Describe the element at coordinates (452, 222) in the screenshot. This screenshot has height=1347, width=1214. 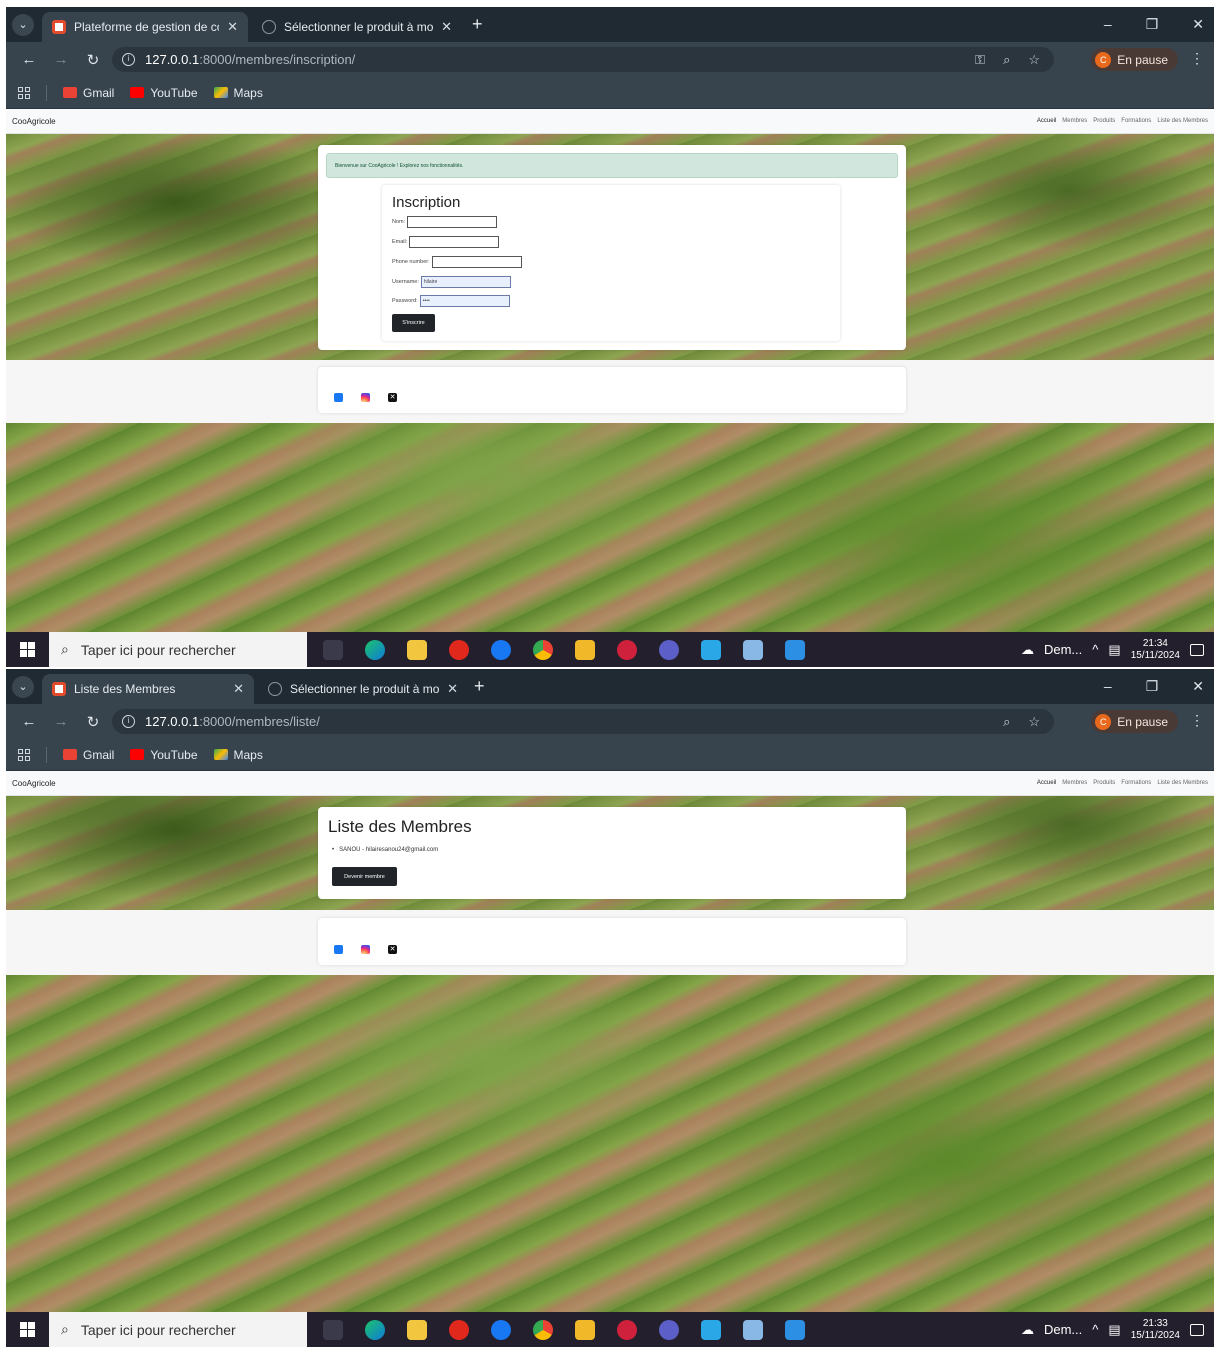
I see `nom-input` at that location.